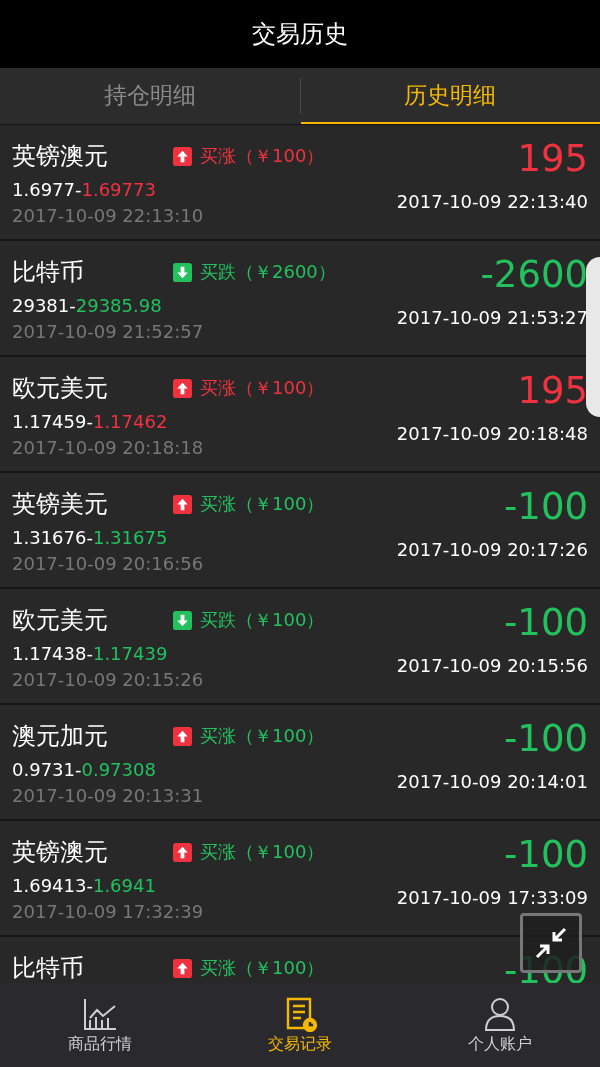 The width and height of the screenshot is (600, 1067). Describe the element at coordinates (90, 653) in the screenshot. I see `price-range: 1.17438-1.17439` at that location.